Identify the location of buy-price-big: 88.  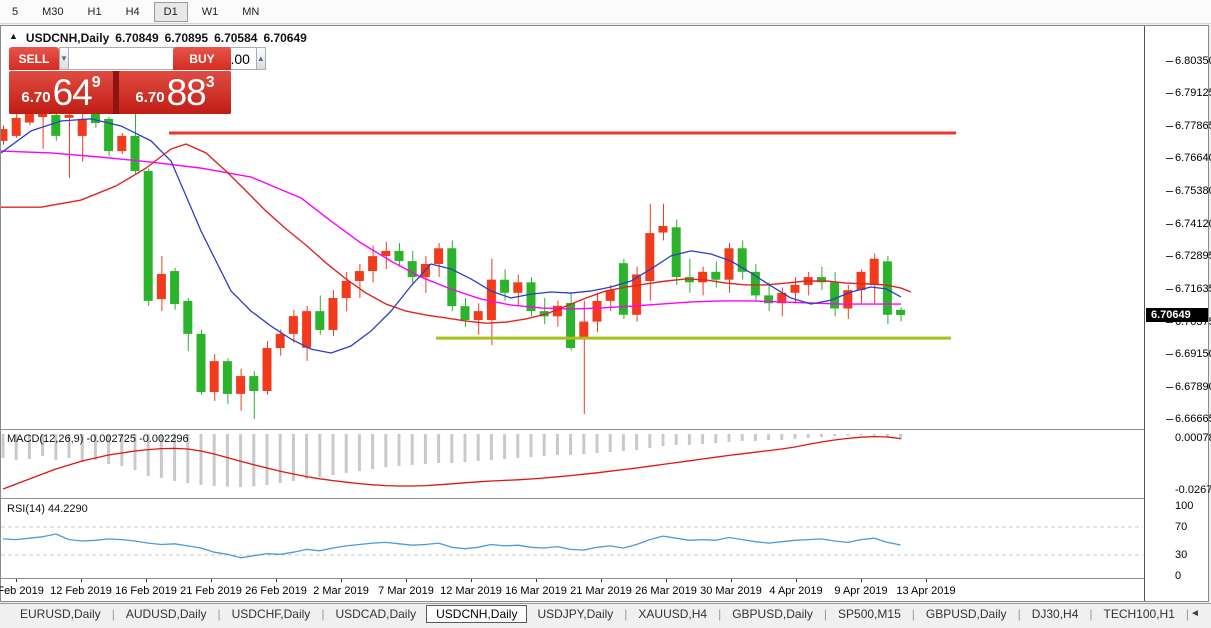
(186, 92).